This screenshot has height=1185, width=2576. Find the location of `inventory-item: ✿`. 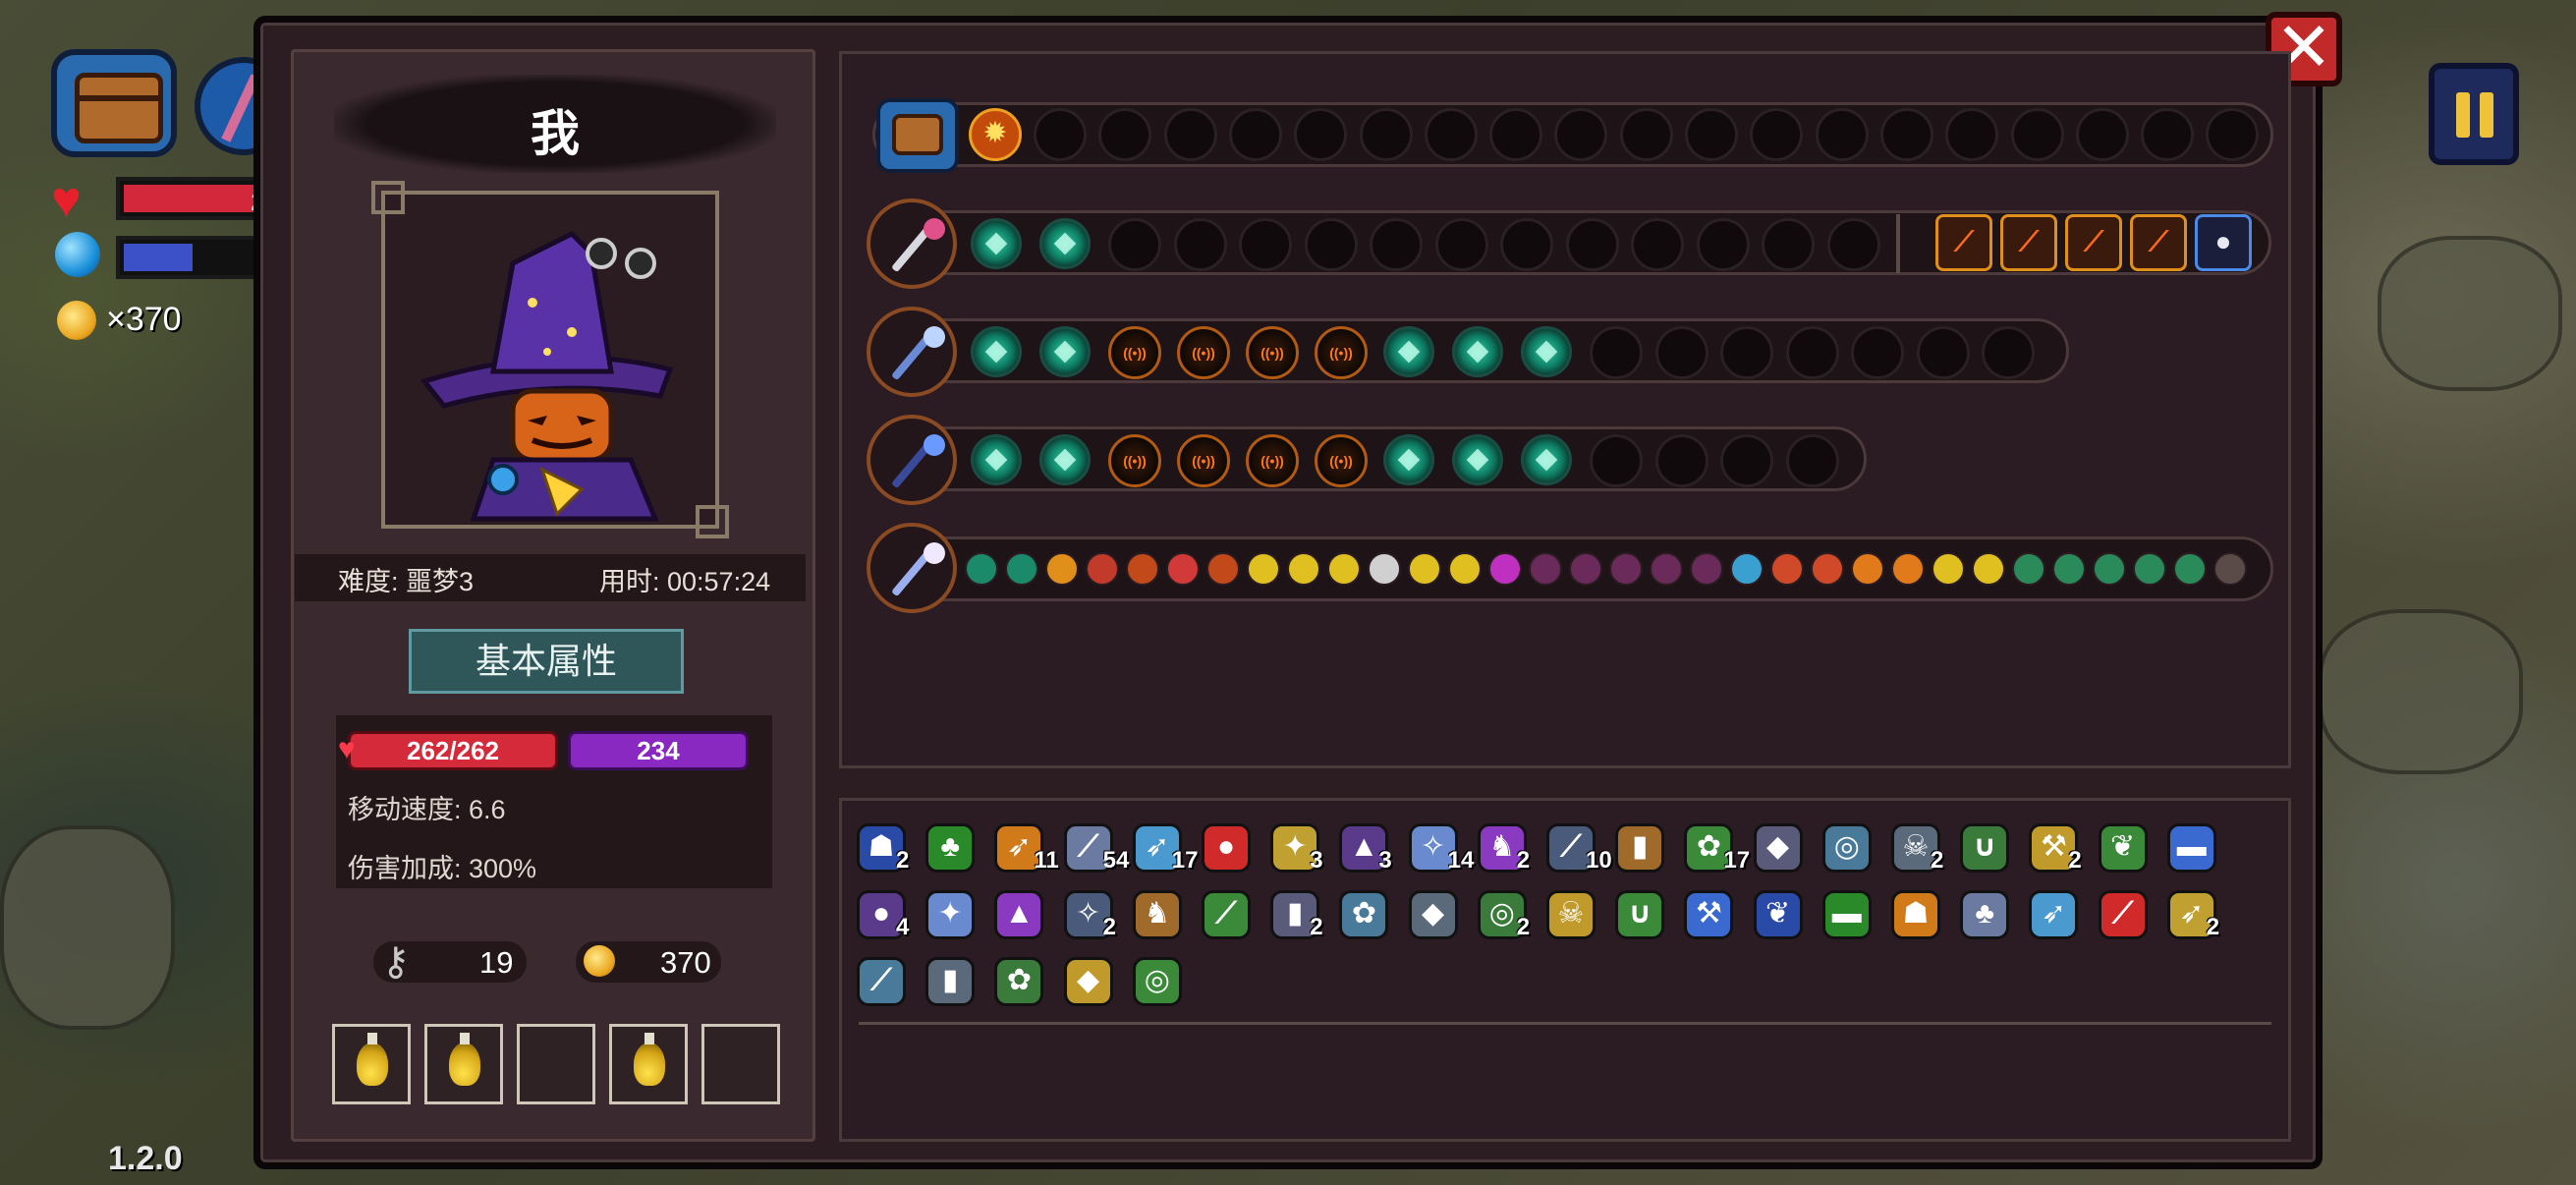

inventory-item: ✿ is located at coordinates (1019, 983).